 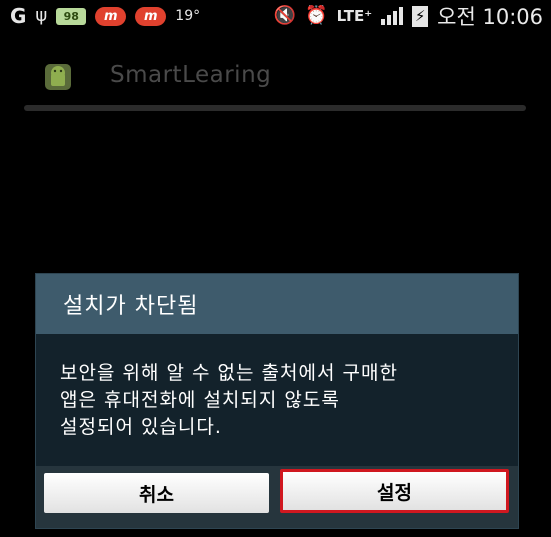 What do you see at coordinates (229, 373) in the screenshot?
I see `dialog-message-line: 보안을 위해 알 수 없는 출처에서 구매한` at bounding box center [229, 373].